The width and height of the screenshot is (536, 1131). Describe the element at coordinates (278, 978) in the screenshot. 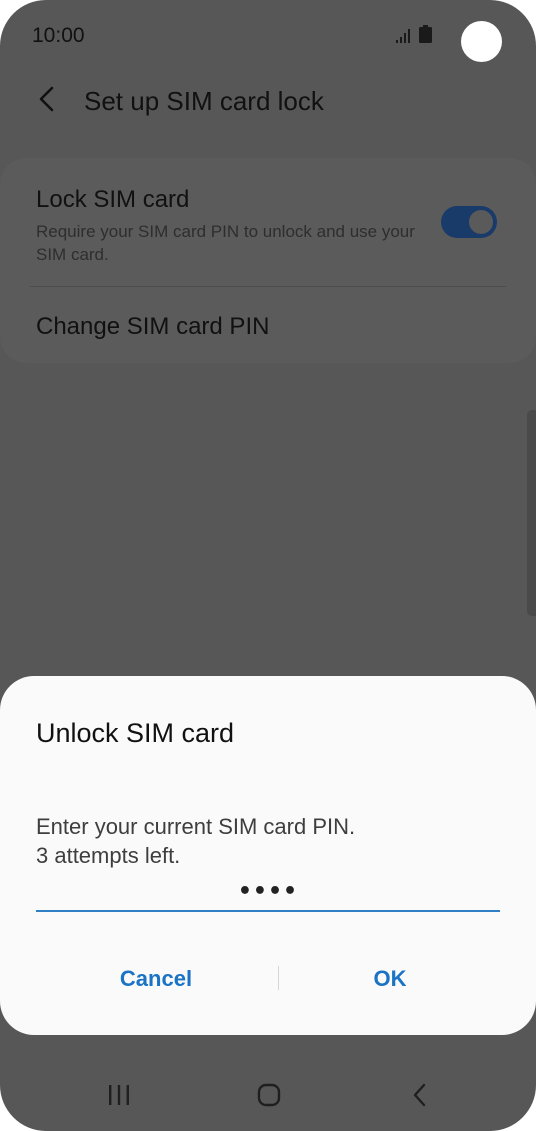

I see `button-divider` at that location.